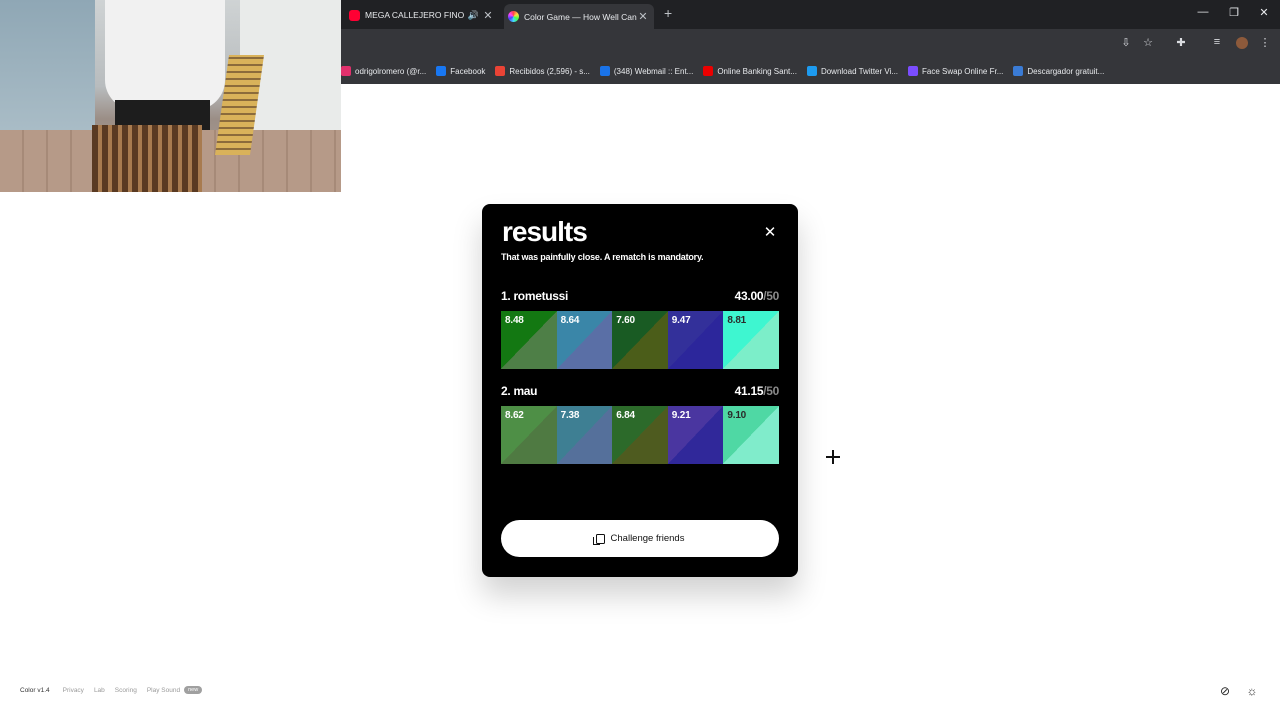  I want to click on tab-color-game: Color Game — How Well Can Y ✕, so click(579, 16).